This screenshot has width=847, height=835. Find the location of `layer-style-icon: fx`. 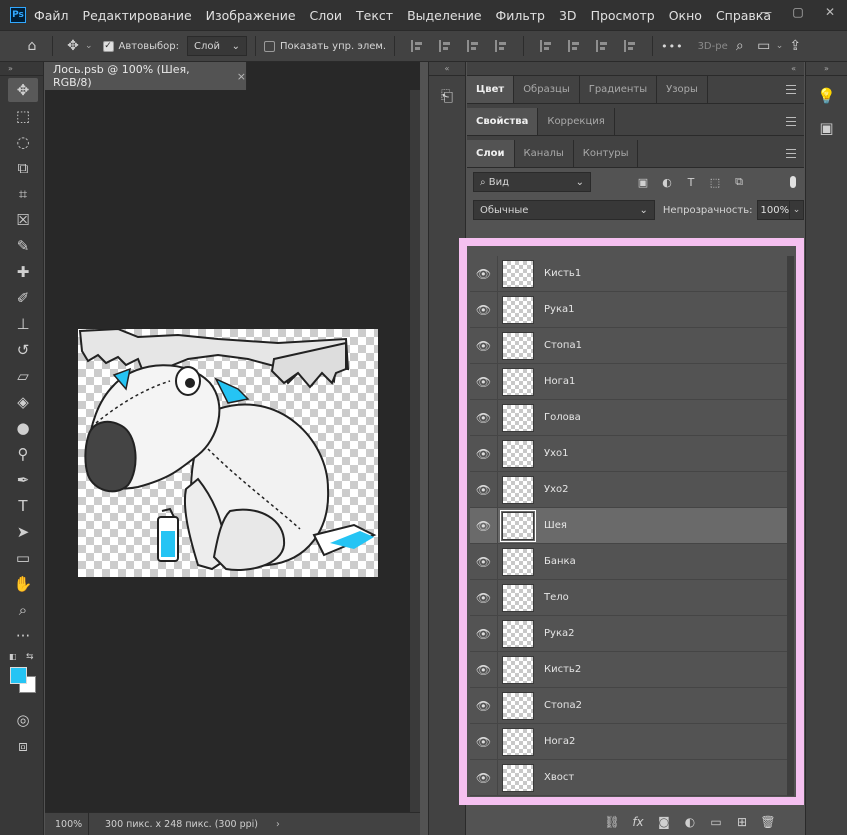

layer-style-icon: fx is located at coordinates (638, 822).